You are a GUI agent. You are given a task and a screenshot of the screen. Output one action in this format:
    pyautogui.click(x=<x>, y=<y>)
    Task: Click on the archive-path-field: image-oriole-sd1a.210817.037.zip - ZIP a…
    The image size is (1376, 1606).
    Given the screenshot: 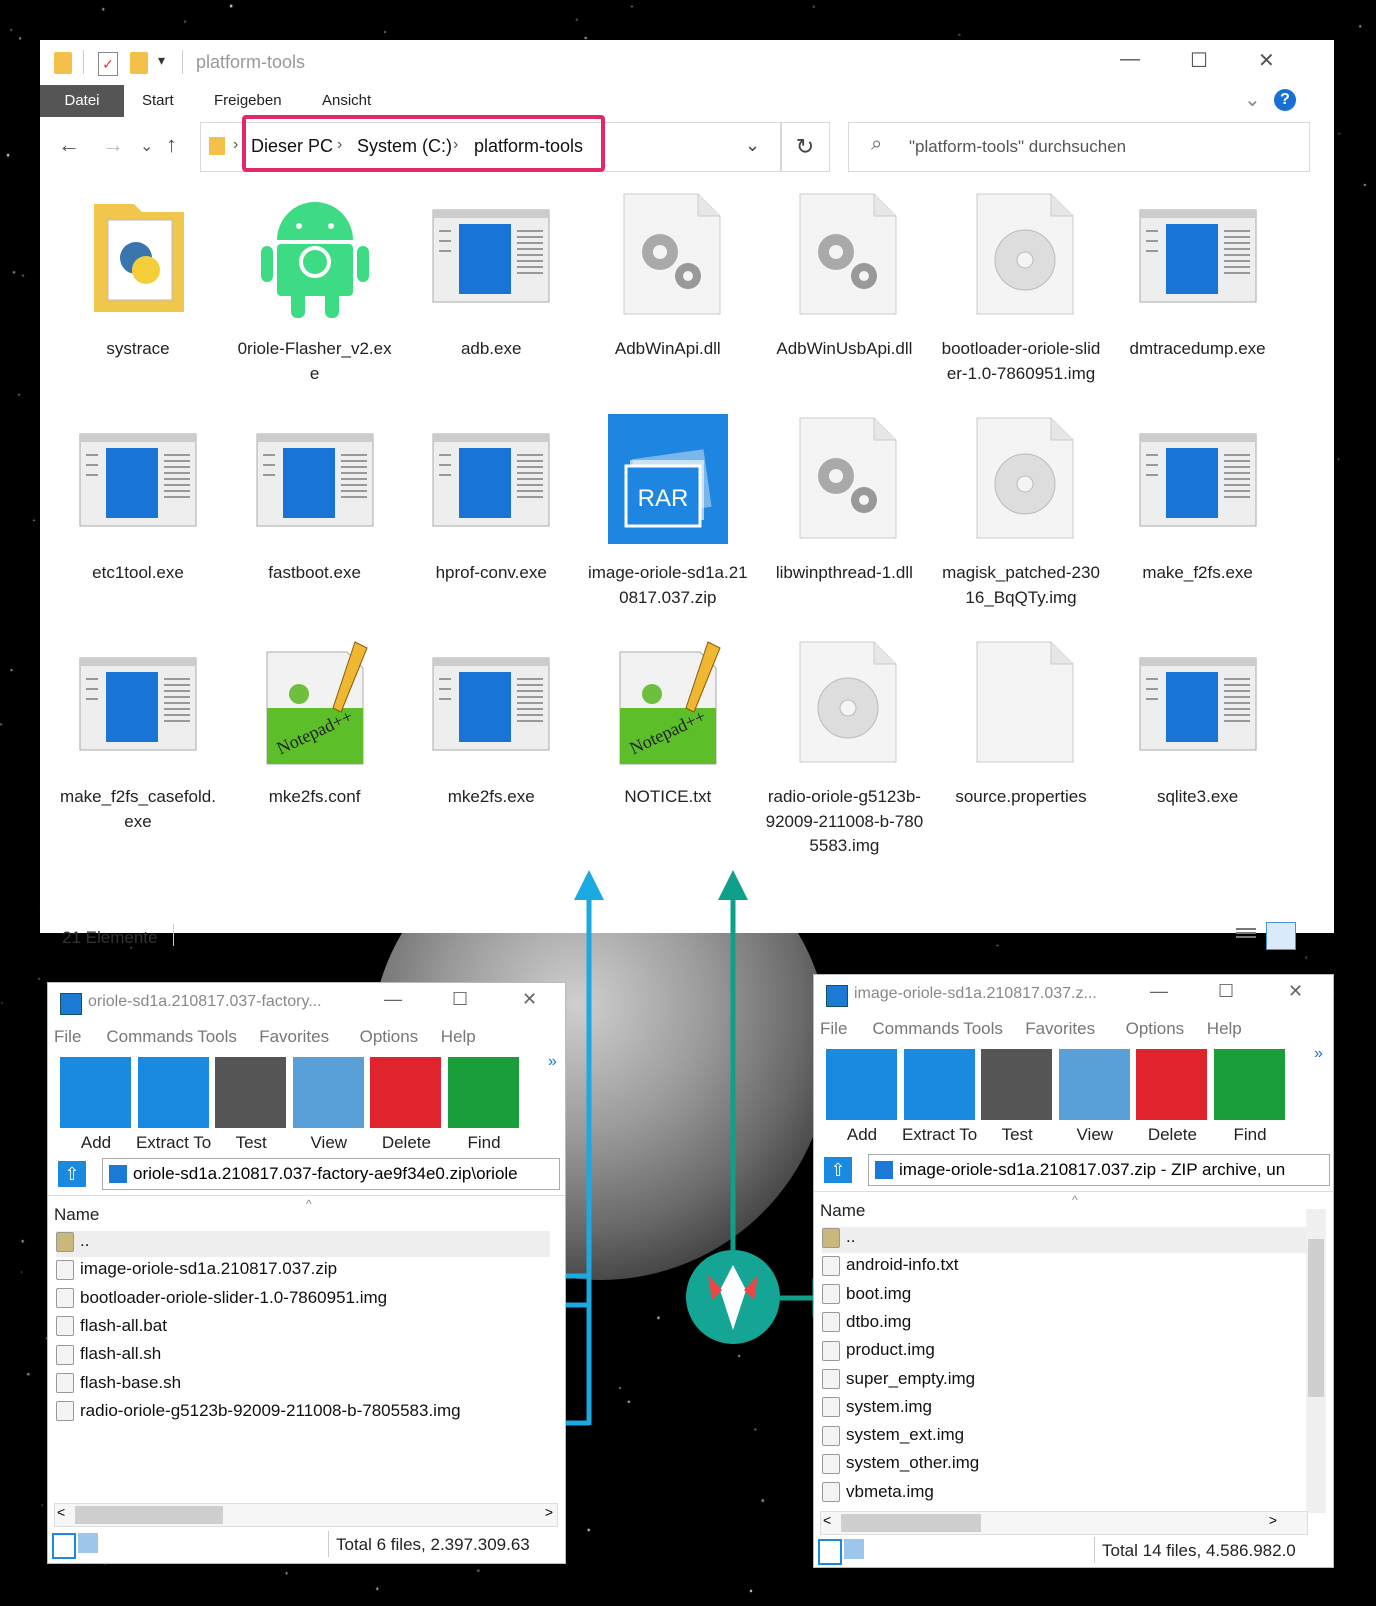 What is the action you would take?
    pyautogui.click(x=1099, y=1170)
    